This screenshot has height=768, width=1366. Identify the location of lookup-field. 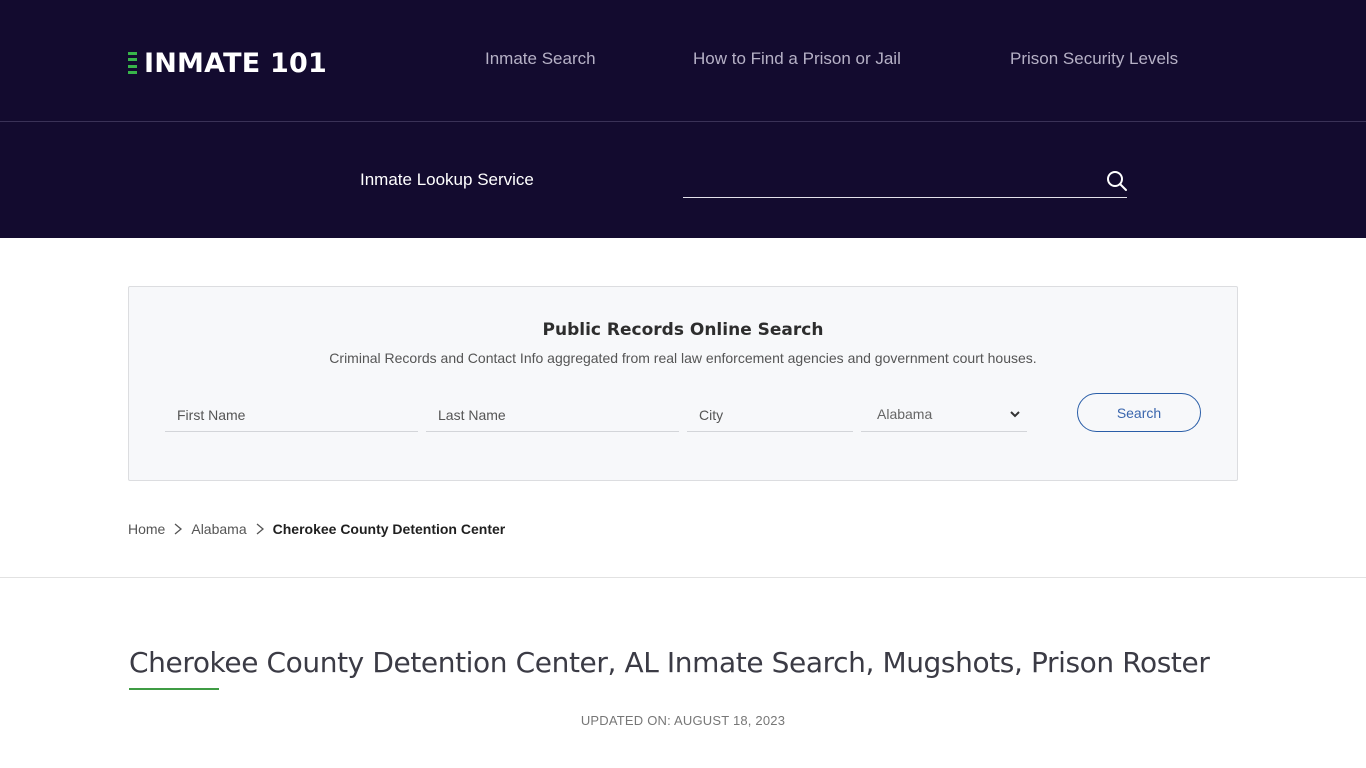
(905, 180).